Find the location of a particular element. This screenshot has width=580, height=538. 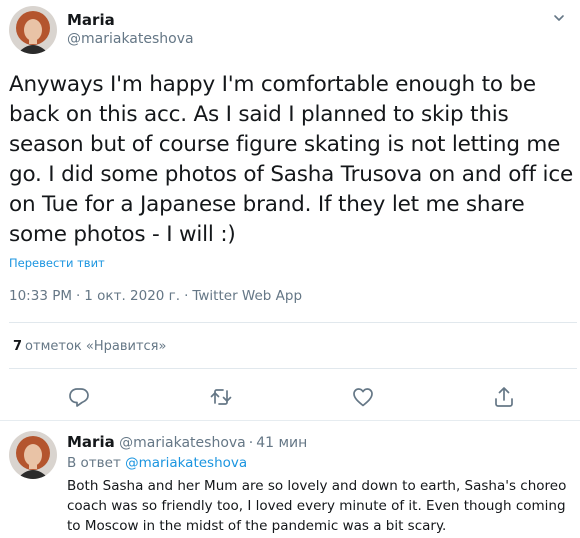

retweet-icon is located at coordinates (221, 397).